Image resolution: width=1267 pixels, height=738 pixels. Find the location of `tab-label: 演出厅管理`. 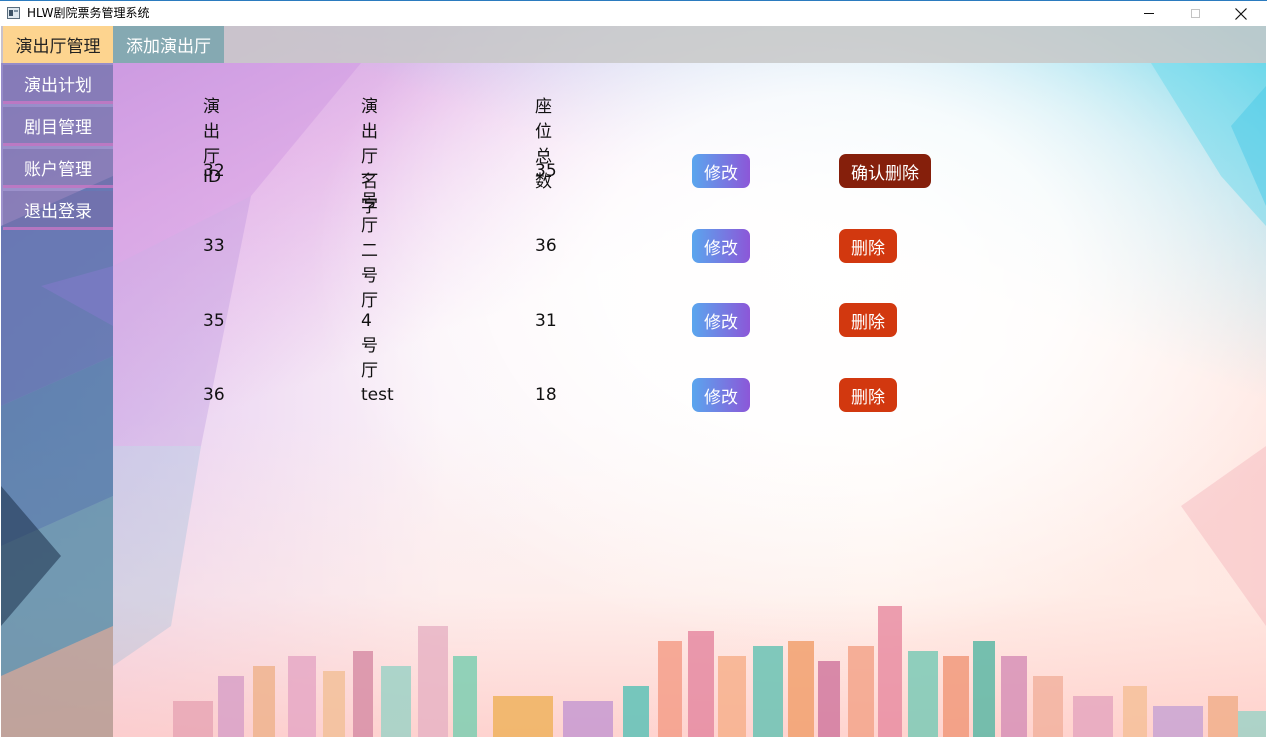

tab-label: 演出厅管理 is located at coordinates (58, 47).